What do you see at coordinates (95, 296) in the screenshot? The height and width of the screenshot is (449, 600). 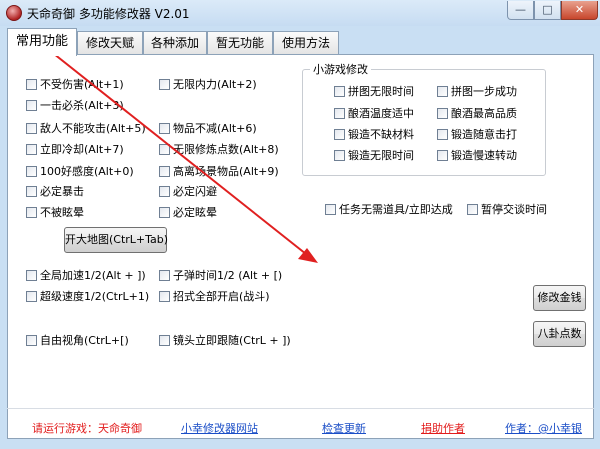 I see `checkbox-label: 超级速度1/2(CtrL+1)` at bounding box center [95, 296].